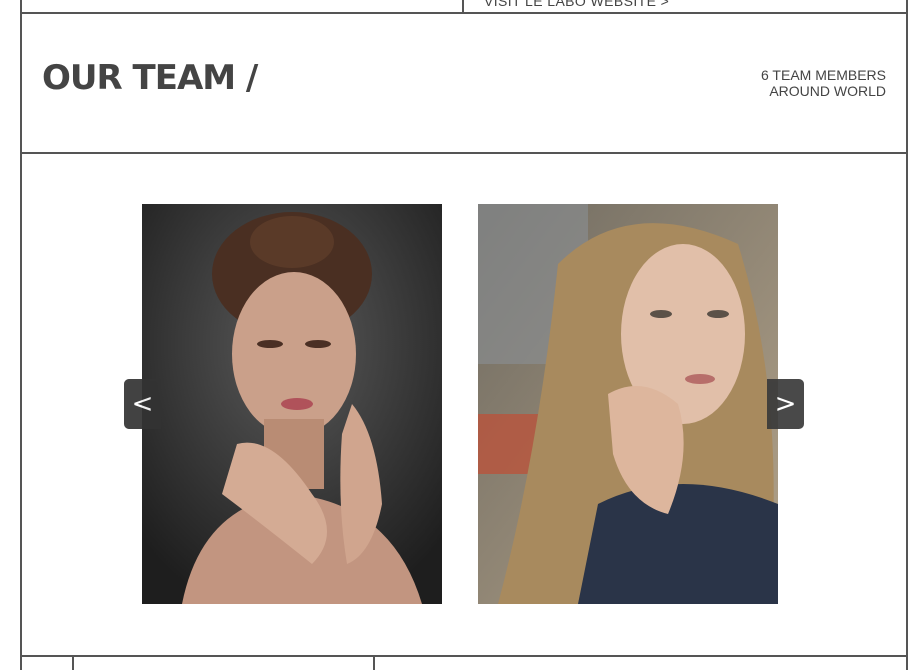  Describe the element at coordinates (907, 335) in the screenshot. I see `frame-line-right` at that location.